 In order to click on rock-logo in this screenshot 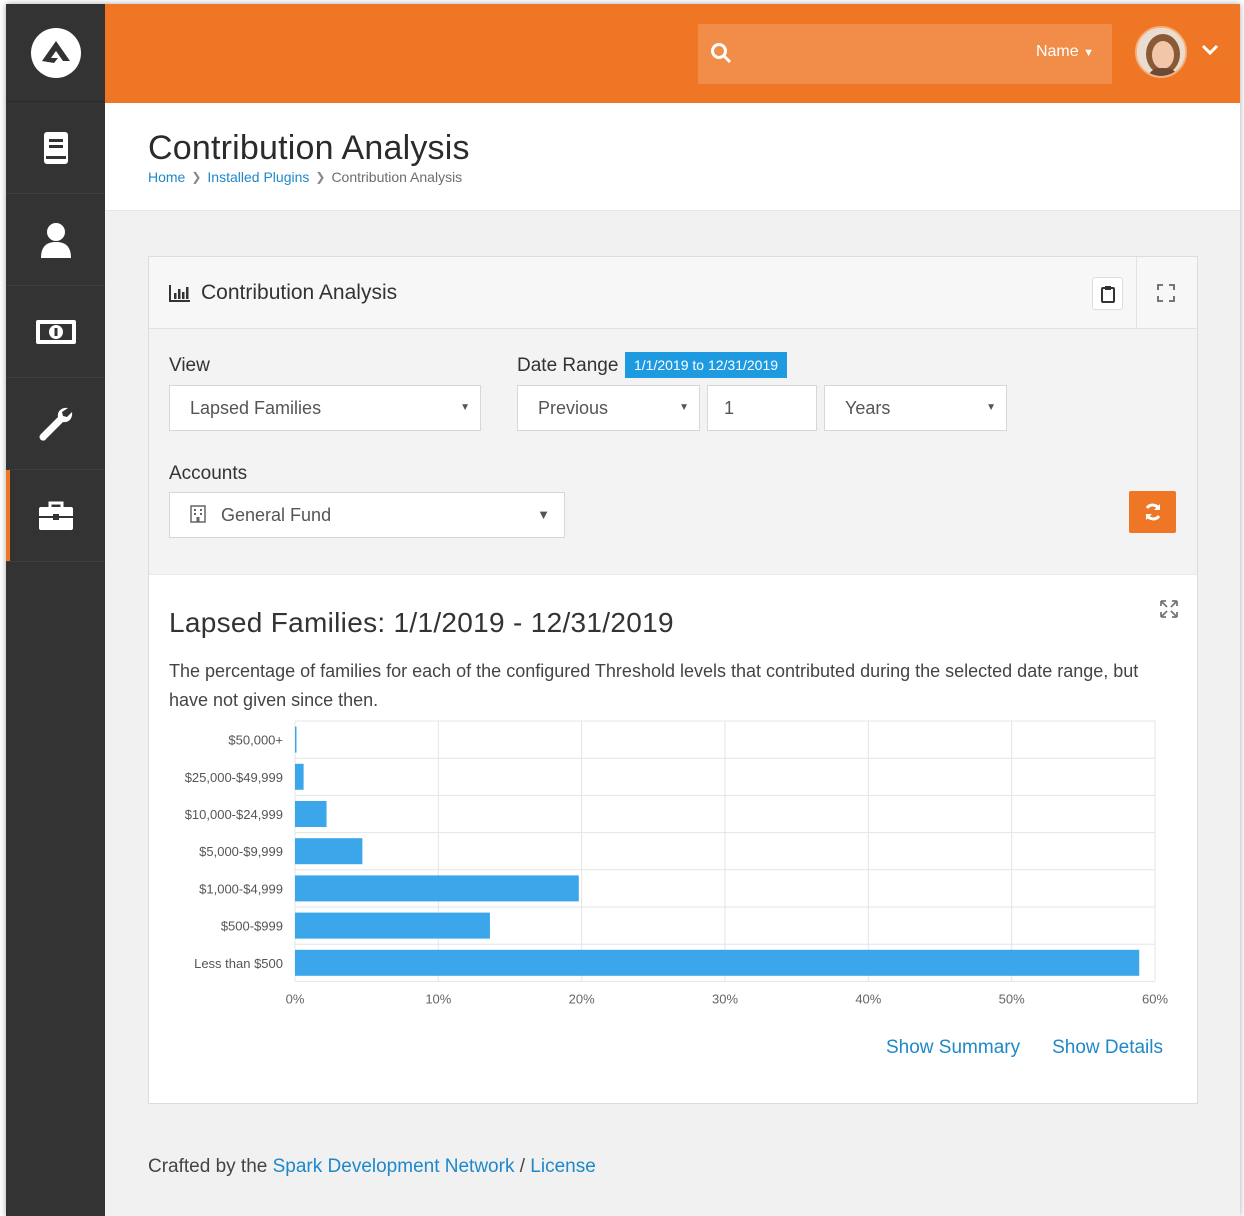, I will do `click(55, 53)`.